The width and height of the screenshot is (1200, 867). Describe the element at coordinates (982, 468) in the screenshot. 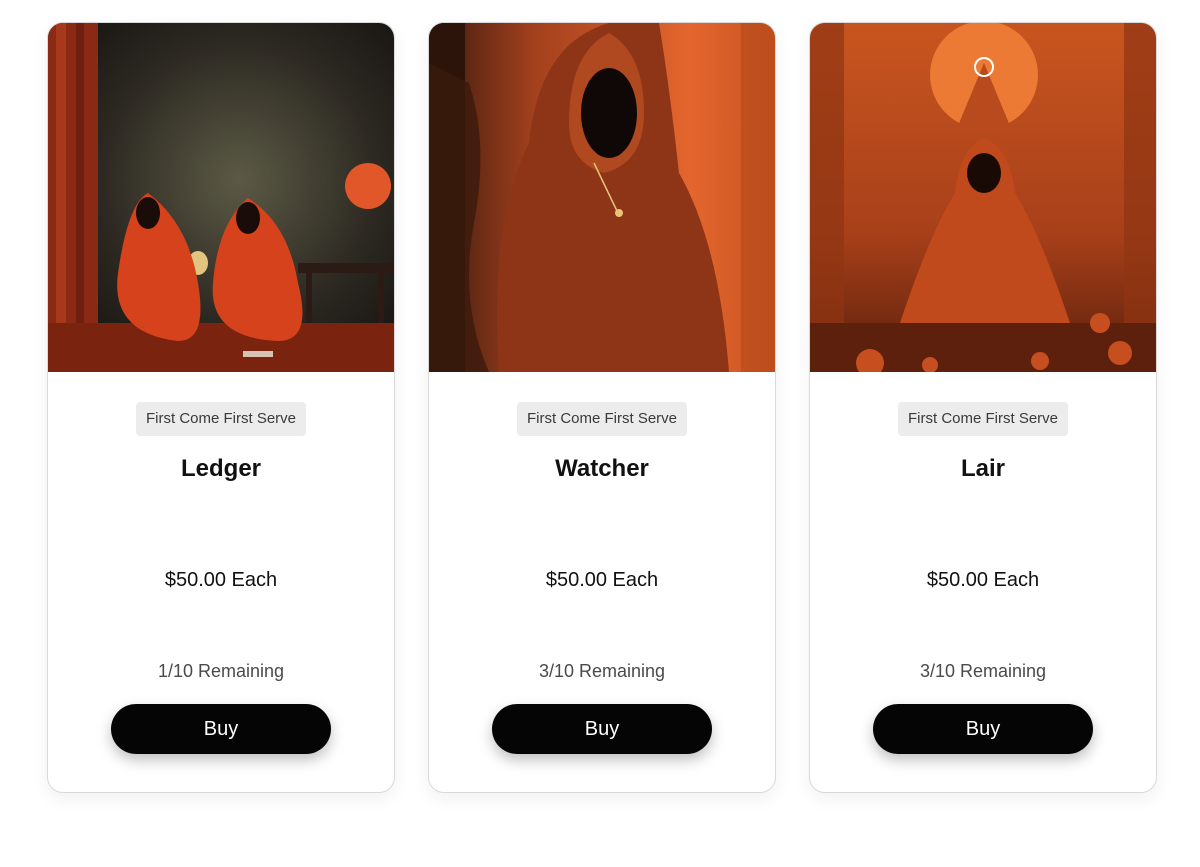

I see `product-name: Lair` at that location.